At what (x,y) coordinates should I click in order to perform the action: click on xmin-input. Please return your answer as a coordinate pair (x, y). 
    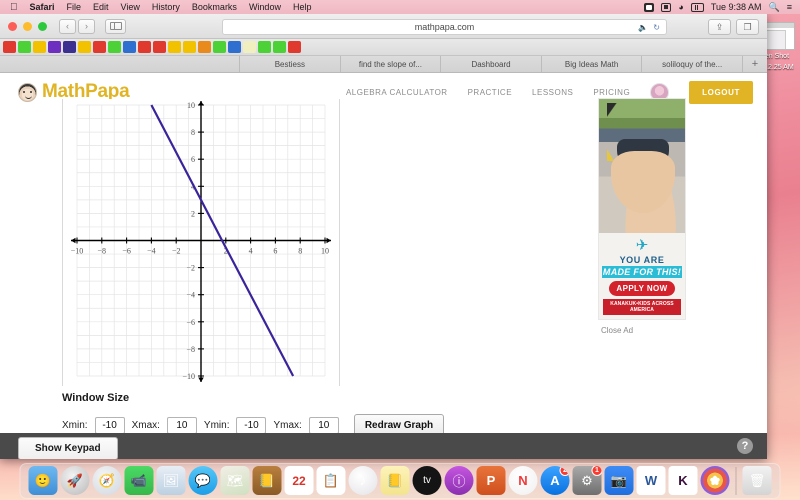
    Looking at the image, I should click on (109, 425).